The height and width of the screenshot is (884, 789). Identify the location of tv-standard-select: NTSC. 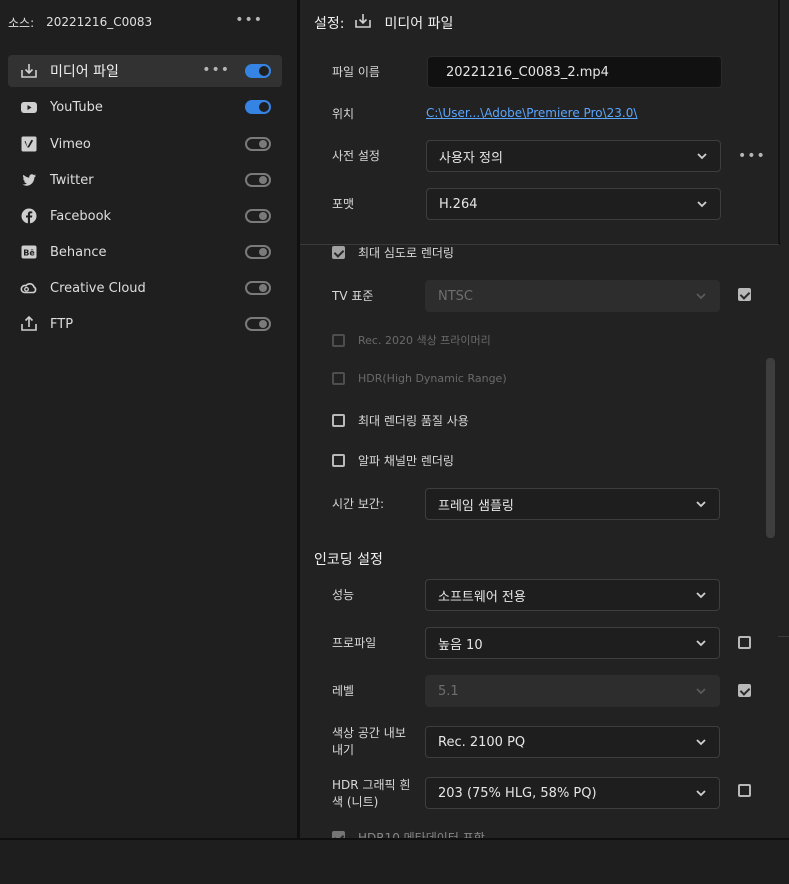
(572, 296).